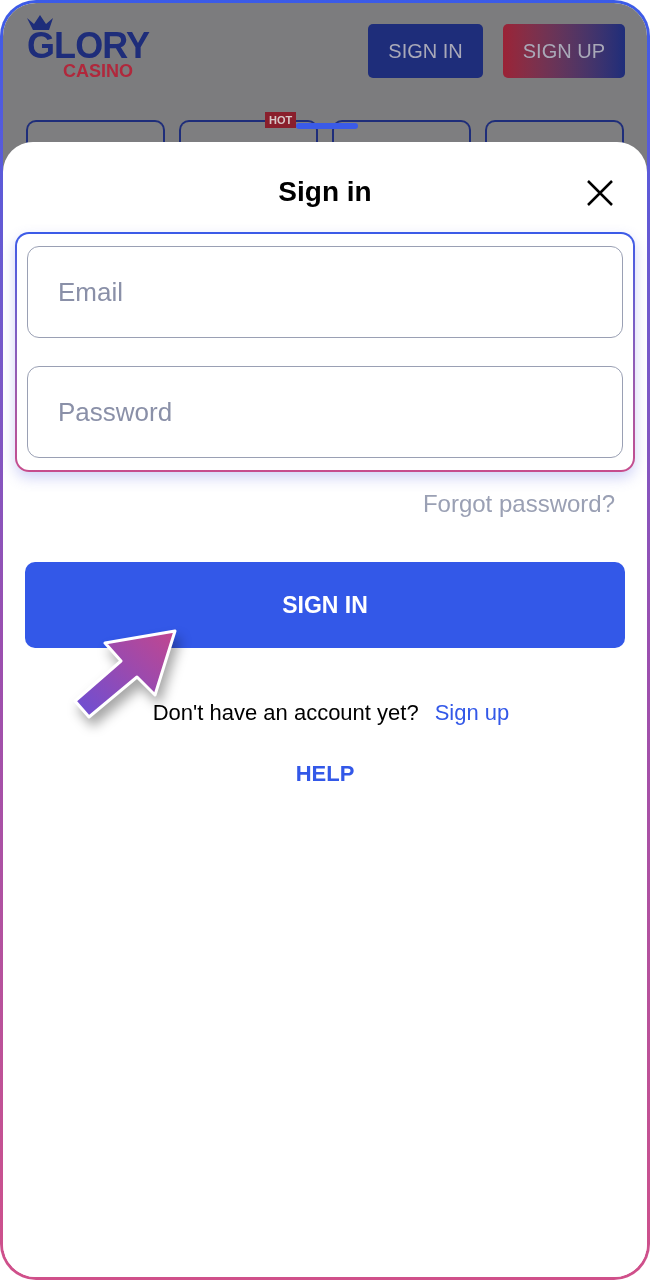  What do you see at coordinates (285, 713) in the screenshot?
I see `signup-prompt: Don't have an account yet?` at bounding box center [285, 713].